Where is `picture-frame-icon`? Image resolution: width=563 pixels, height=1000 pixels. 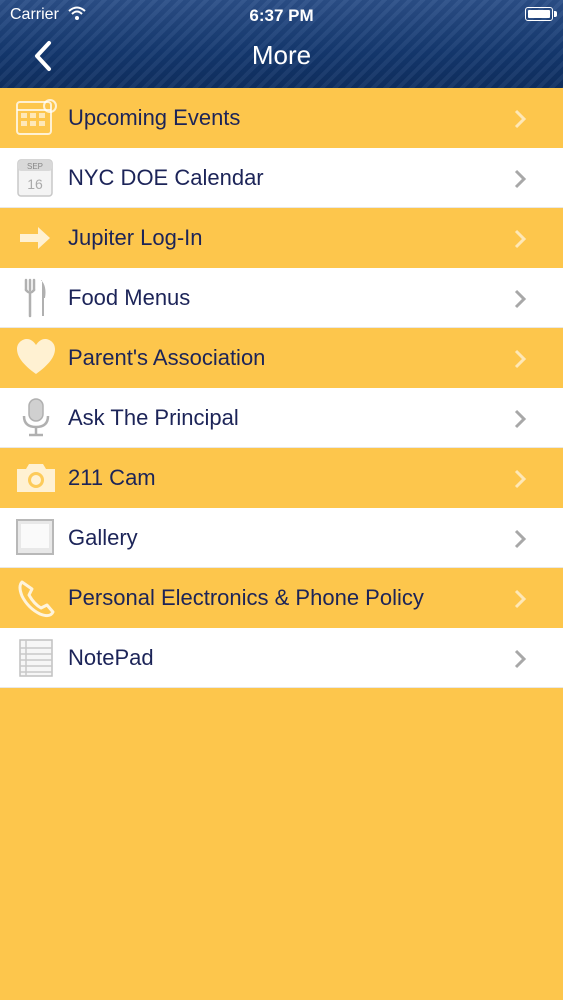
picture-frame-icon is located at coordinates (35, 537).